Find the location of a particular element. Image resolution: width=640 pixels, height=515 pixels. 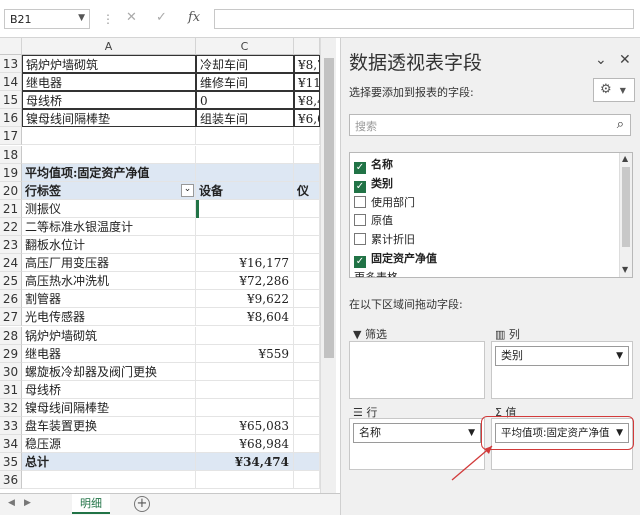

cell-a: 镍母线间隔棒垫 is located at coordinates (109, 407).